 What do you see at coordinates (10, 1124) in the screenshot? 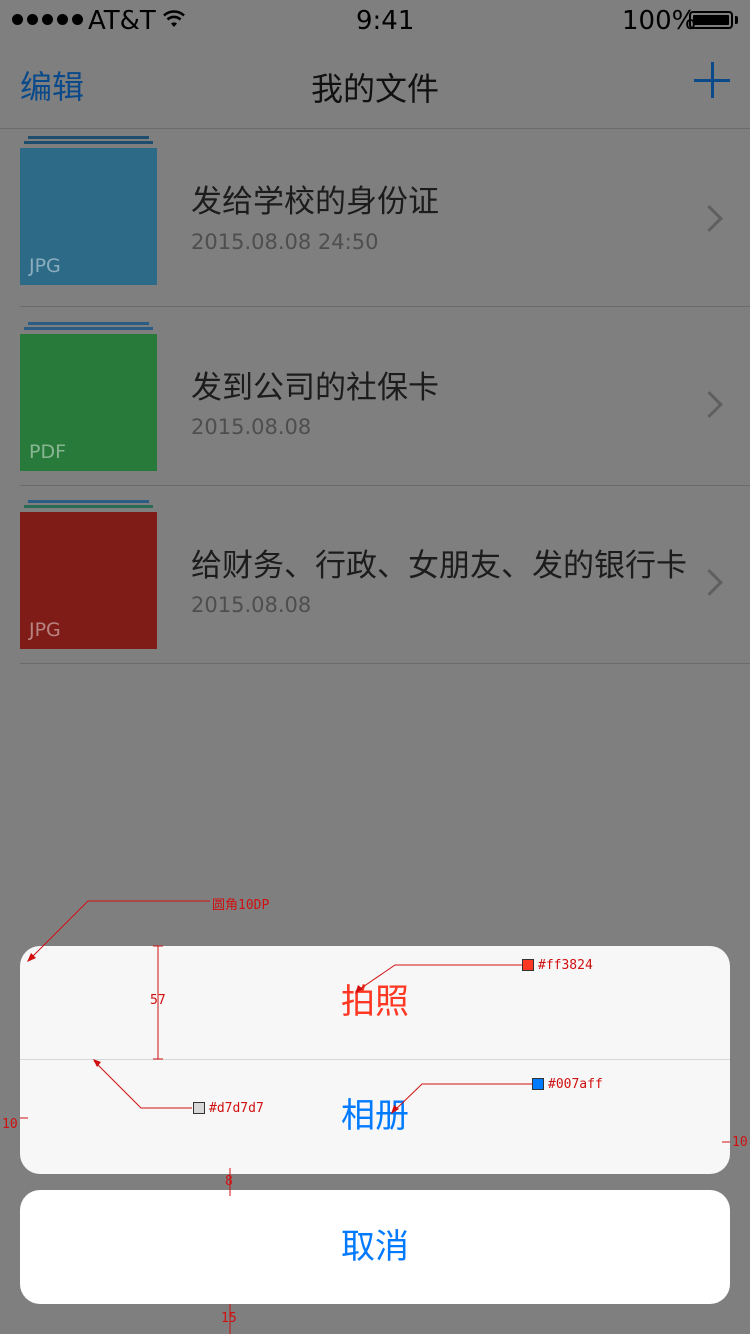
I see `left-margin-annotation: 10` at bounding box center [10, 1124].